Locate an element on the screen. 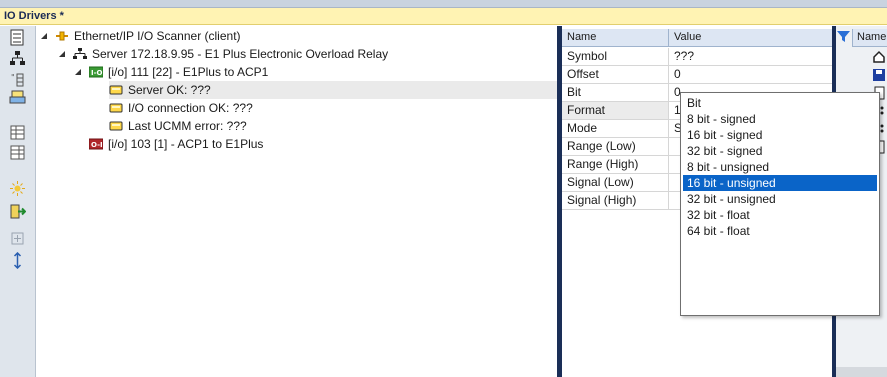  property-name: Format is located at coordinates (615, 110).